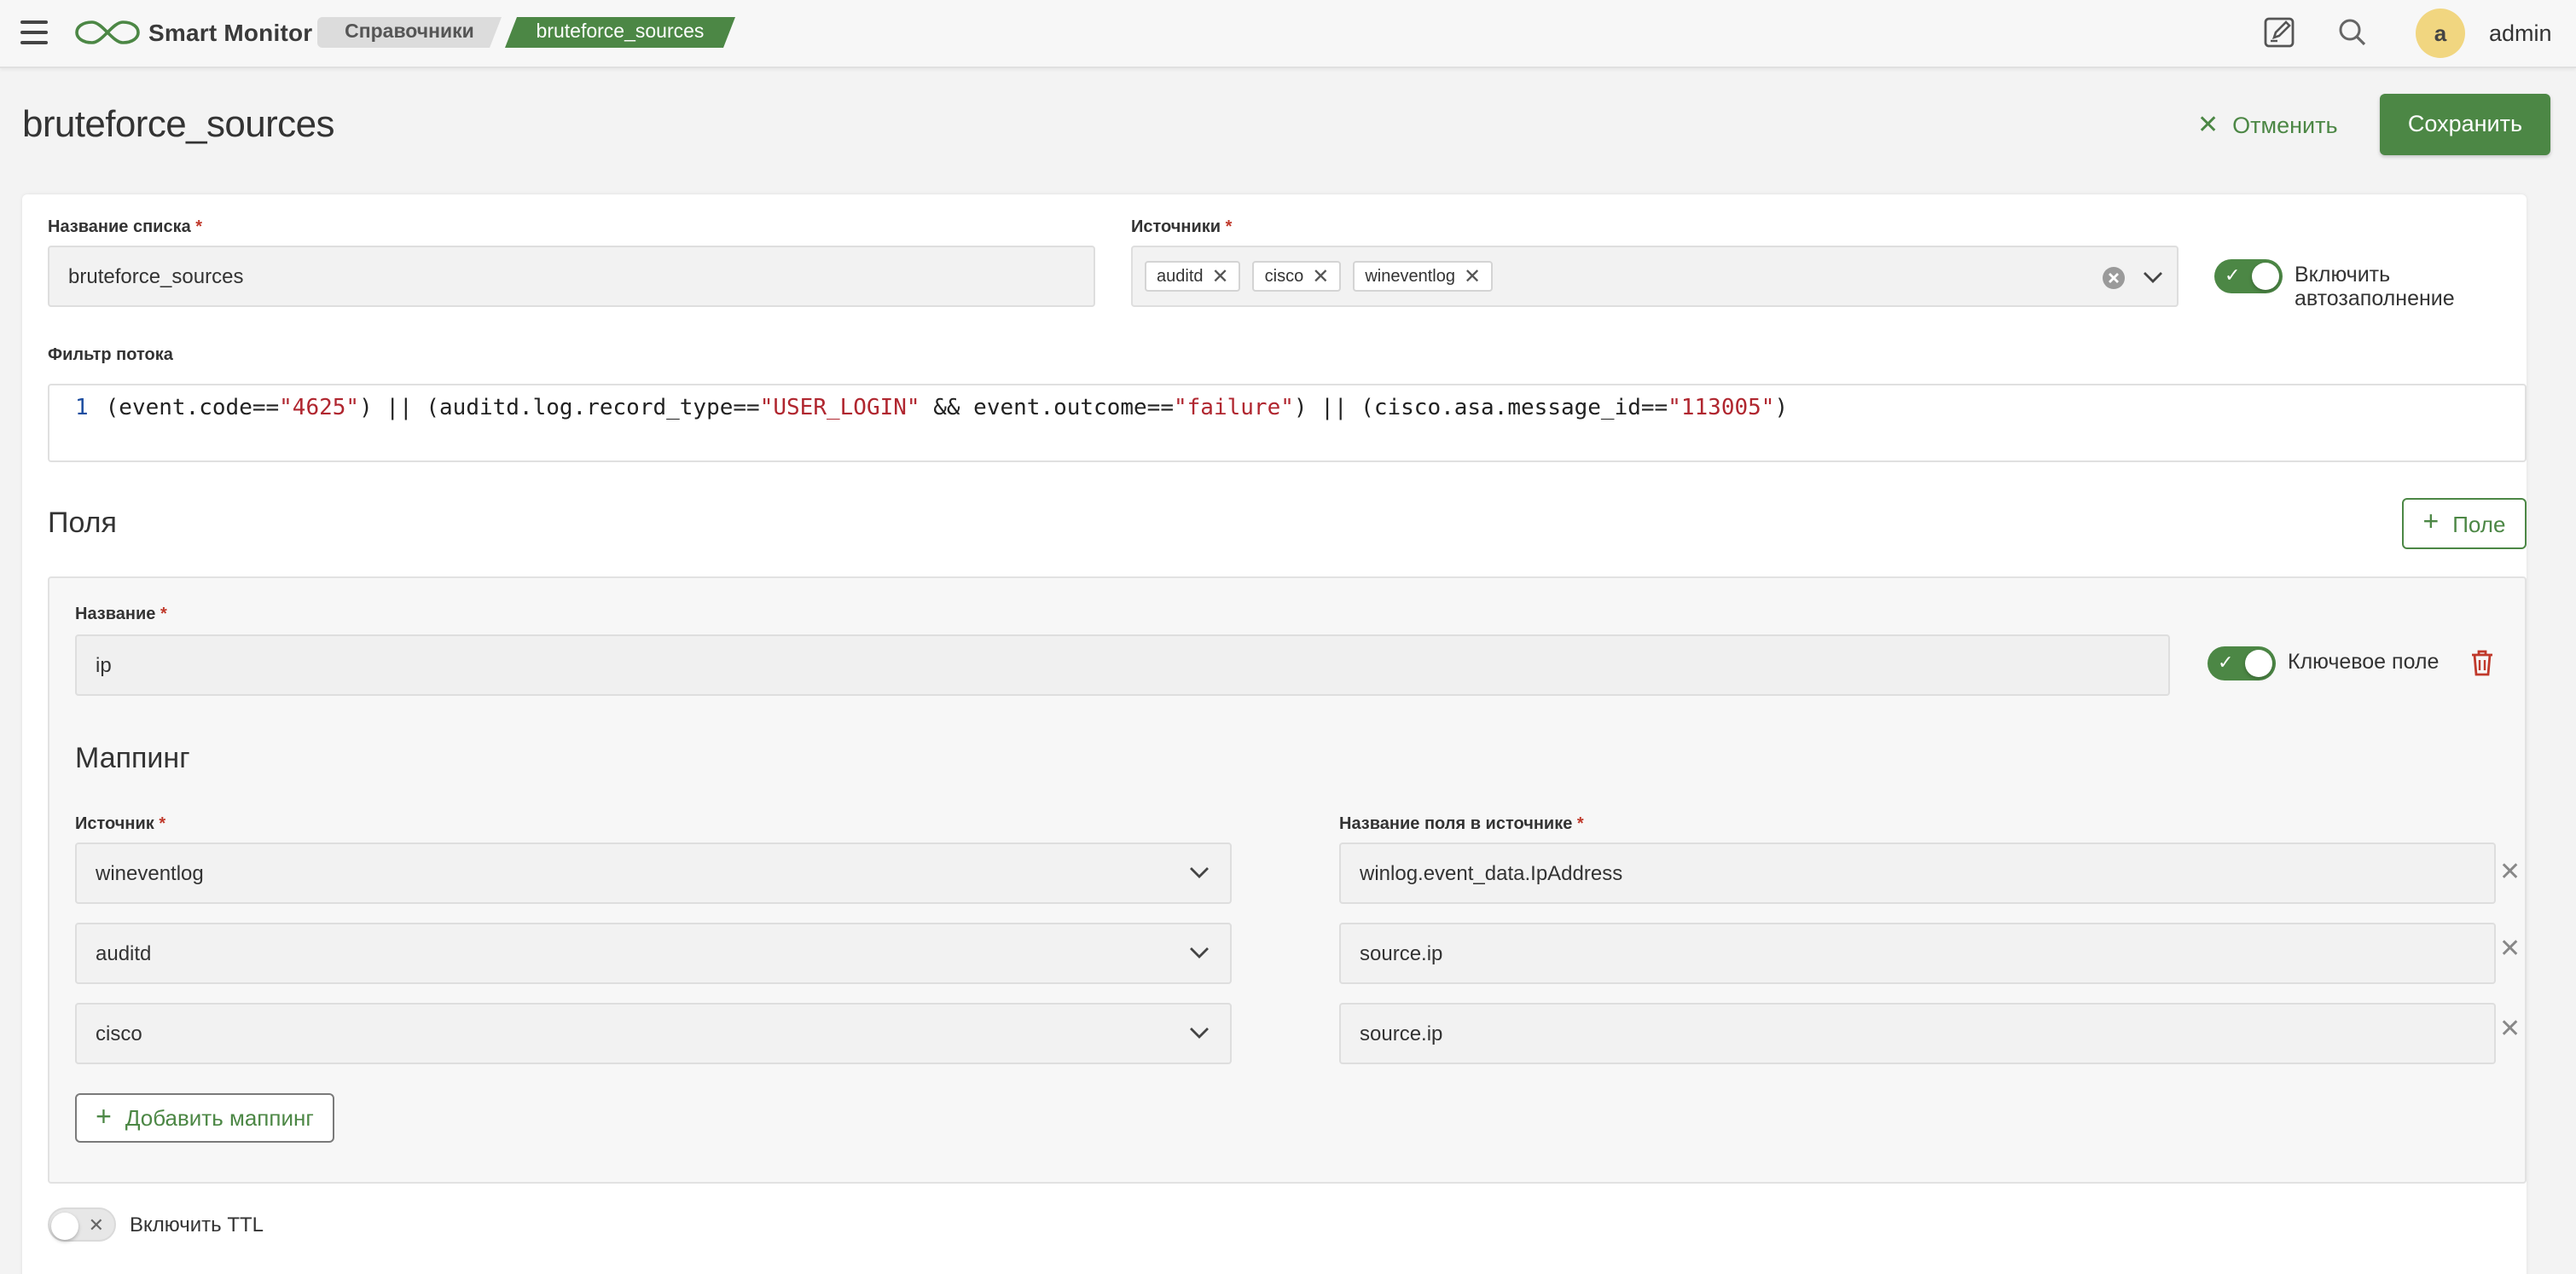 This screenshot has height=1274, width=2576. What do you see at coordinates (653, 953) in the screenshot?
I see `mapping-source-select: auditd` at bounding box center [653, 953].